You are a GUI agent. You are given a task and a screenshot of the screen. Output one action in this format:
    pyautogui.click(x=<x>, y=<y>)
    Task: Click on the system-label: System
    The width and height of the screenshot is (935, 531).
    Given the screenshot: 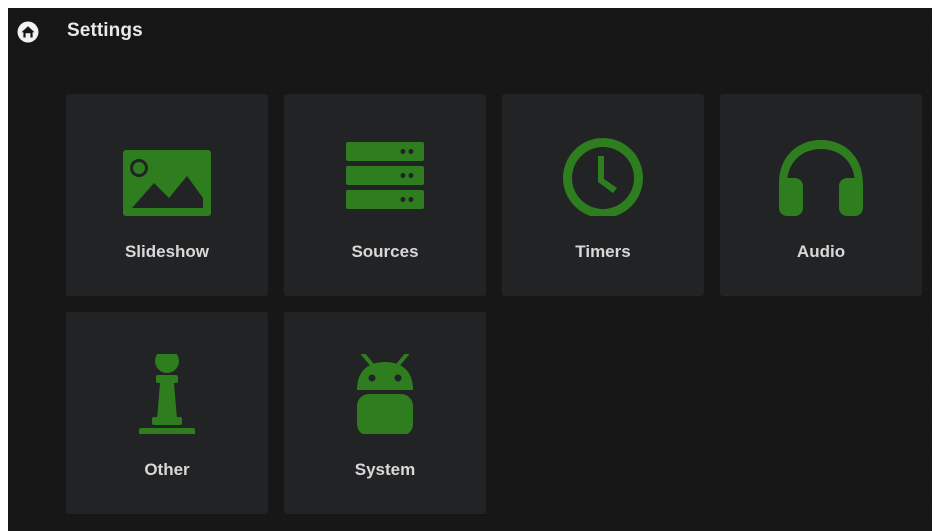 What is the action you would take?
    pyautogui.click(x=385, y=469)
    